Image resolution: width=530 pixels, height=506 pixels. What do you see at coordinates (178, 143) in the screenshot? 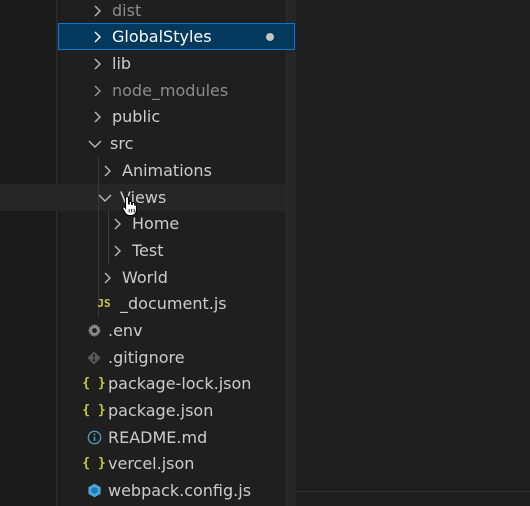
I see `tree-item-src: src` at bounding box center [178, 143].